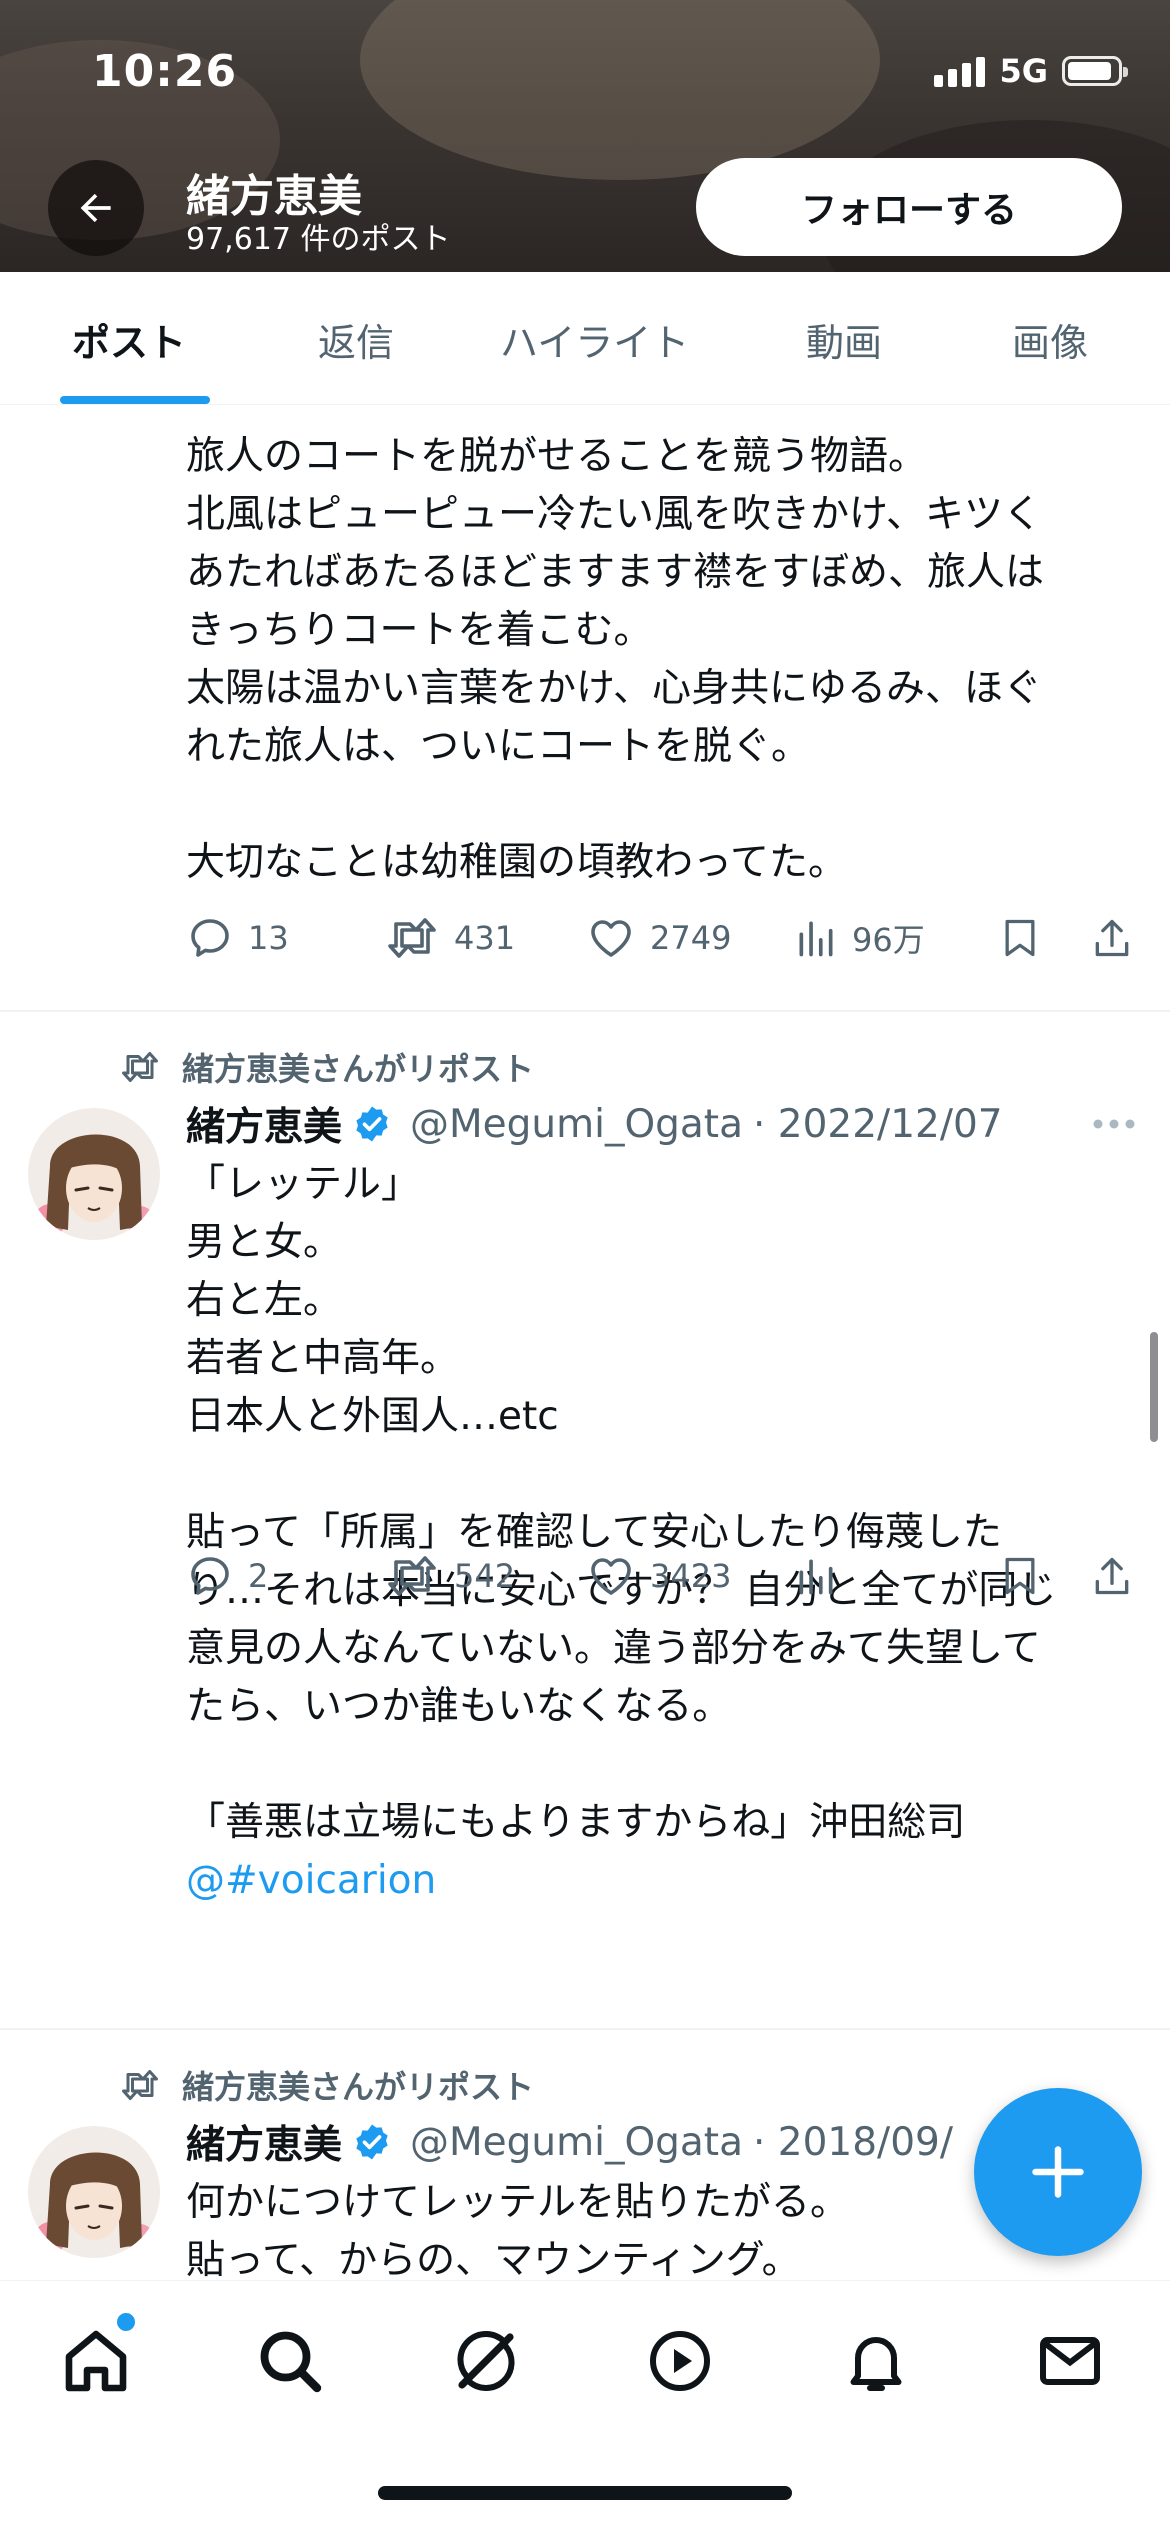 The width and height of the screenshot is (1170, 2533). I want to click on like-count: 2749, so click(691, 938).